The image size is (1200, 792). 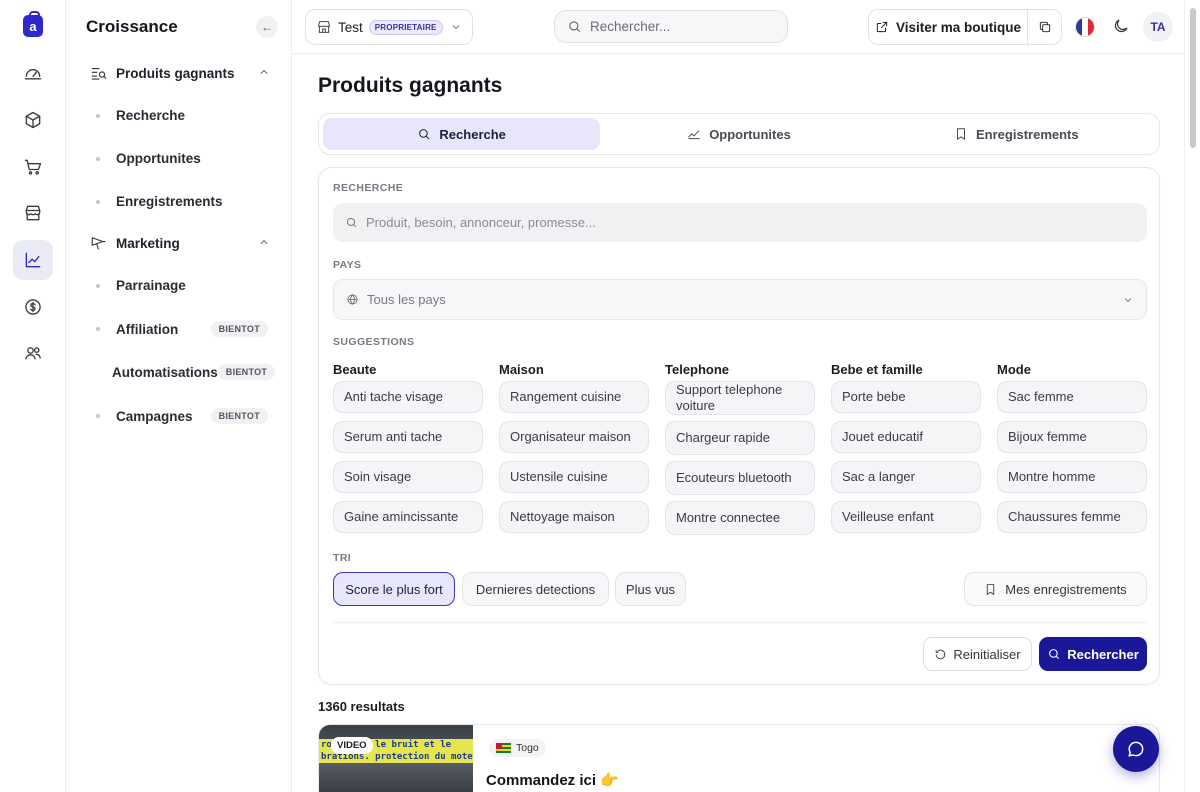 I want to click on suggestion-chip: Ecouteurs bluetooth, so click(x=740, y=478).